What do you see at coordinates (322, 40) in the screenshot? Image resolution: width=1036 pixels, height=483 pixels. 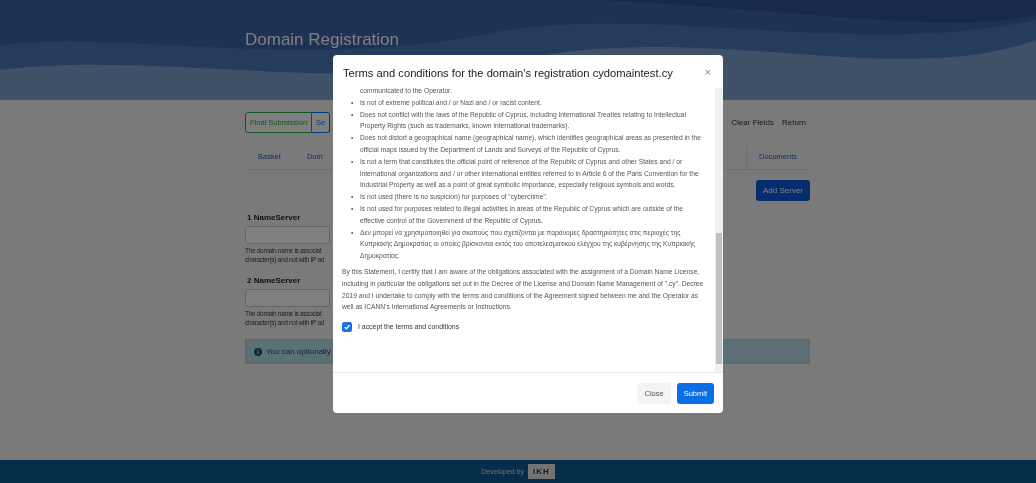 I see `page-title: Domain Registration` at bounding box center [322, 40].